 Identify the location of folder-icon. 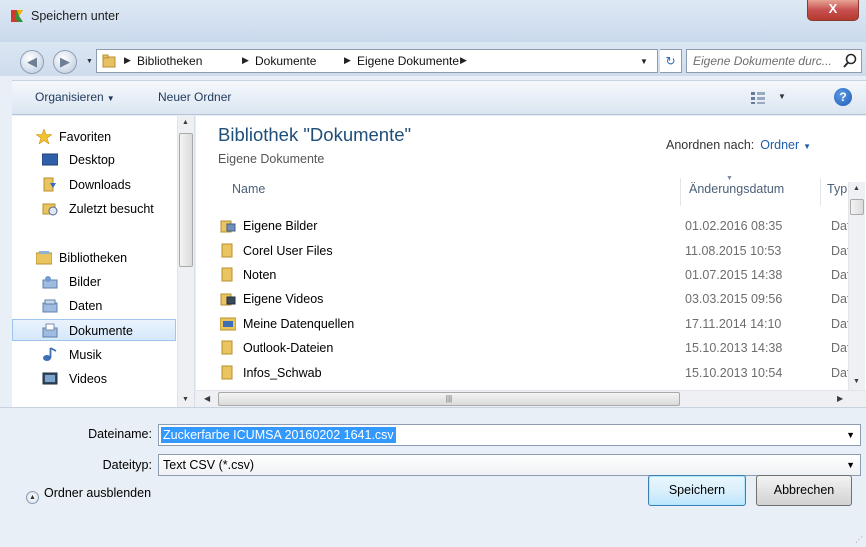
(227, 274).